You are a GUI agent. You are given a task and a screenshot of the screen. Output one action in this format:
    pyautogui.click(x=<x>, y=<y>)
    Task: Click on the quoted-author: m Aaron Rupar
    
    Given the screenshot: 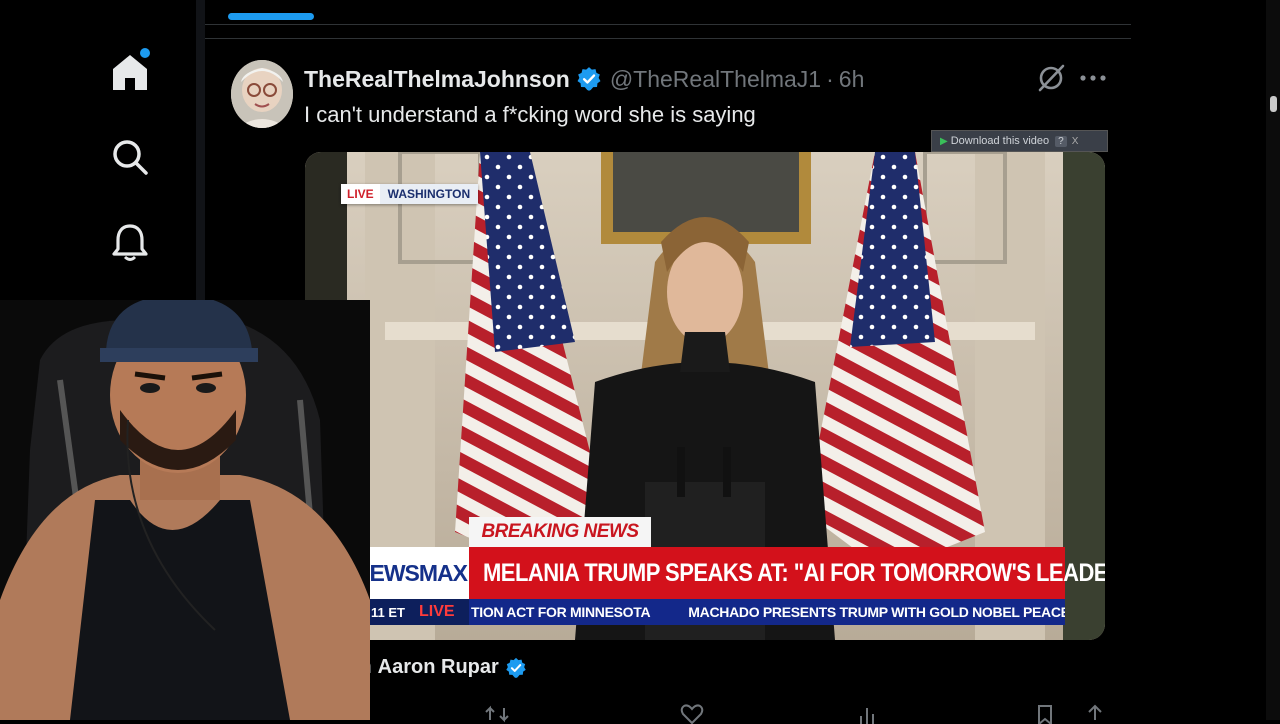 What is the action you would take?
    pyautogui.click(x=441, y=667)
    